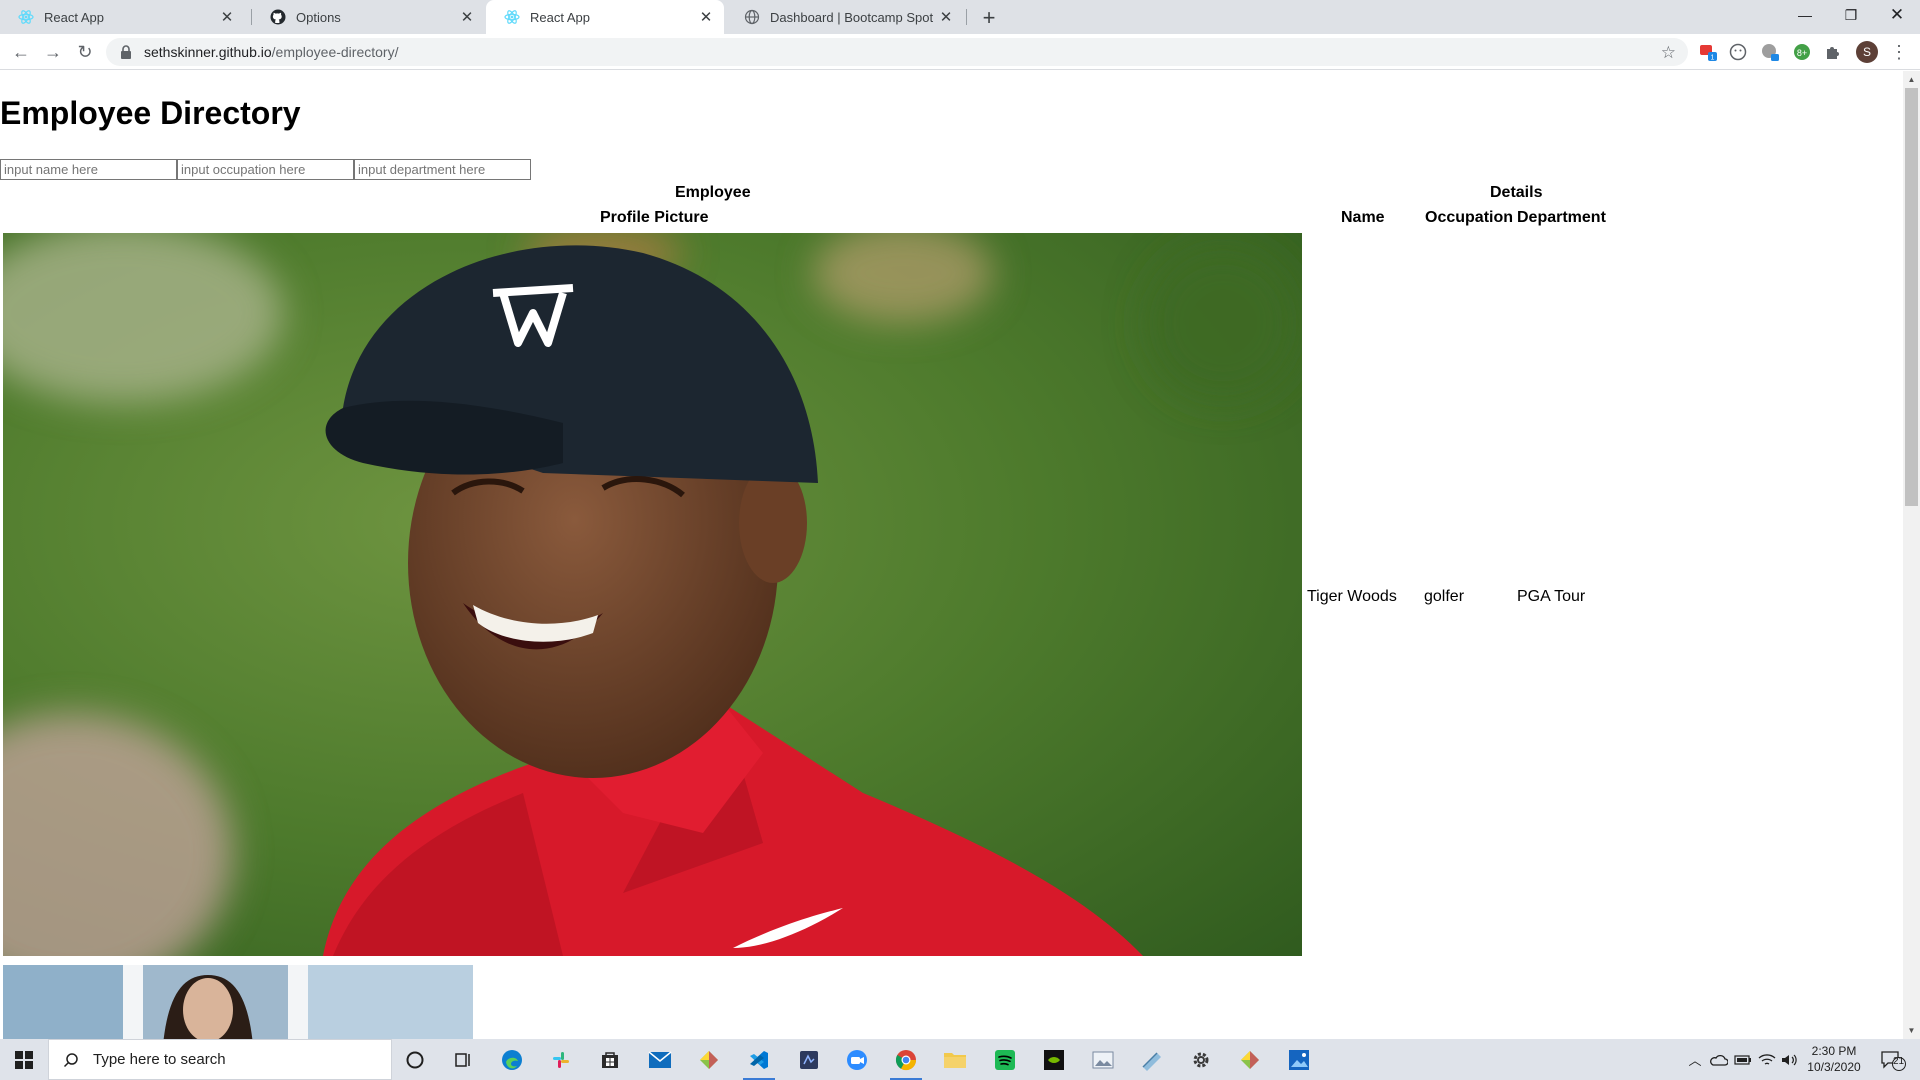 The width and height of the screenshot is (1920, 1080). Describe the element at coordinates (150, 113) in the screenshot. I see `page-title: Employee Directory` at that location.